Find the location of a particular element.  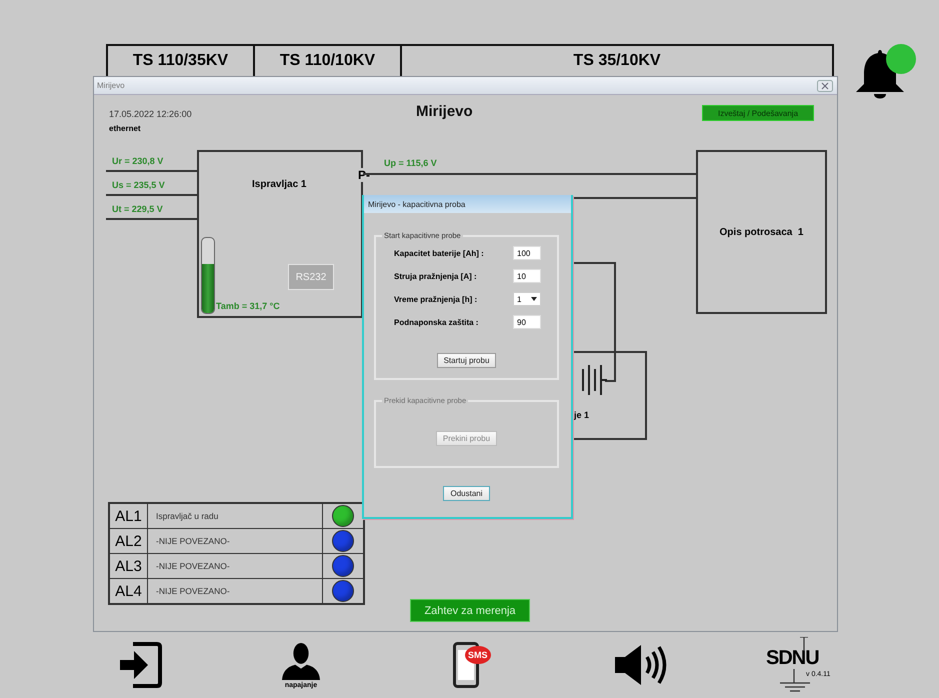

station-heading: Mirijevo is located at coordinates (444, 111).